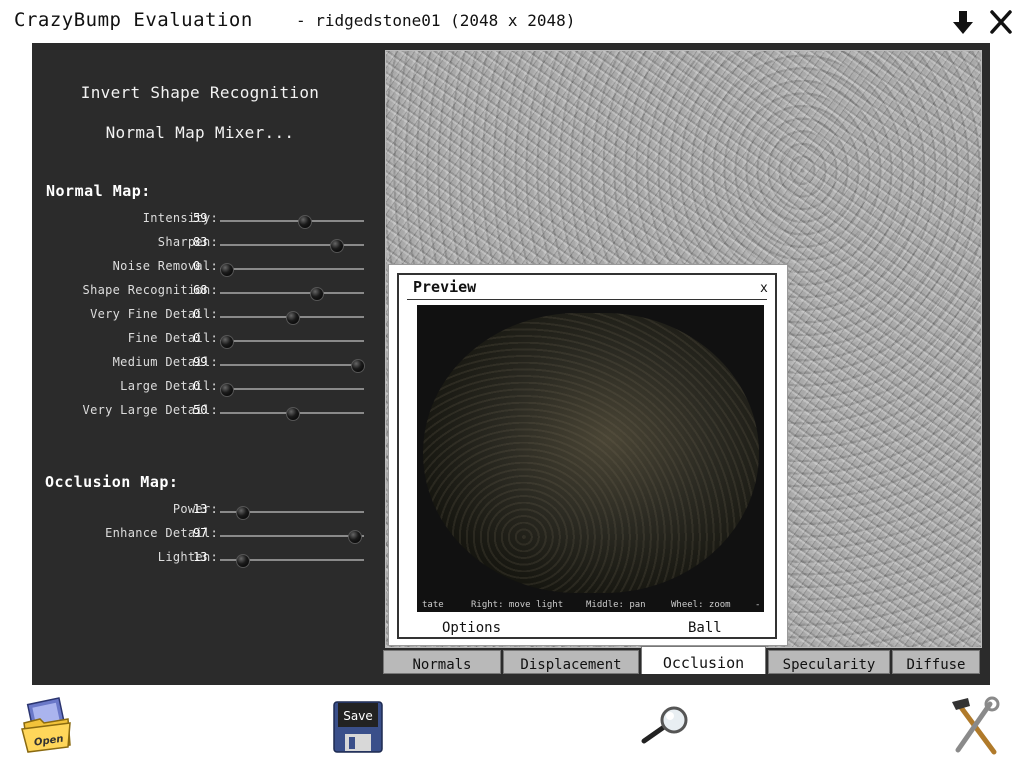 This screenshot has height=767, width=1021. I want to click on occlusion_map-slider-row: Lighten: 13, so click(205, 559).